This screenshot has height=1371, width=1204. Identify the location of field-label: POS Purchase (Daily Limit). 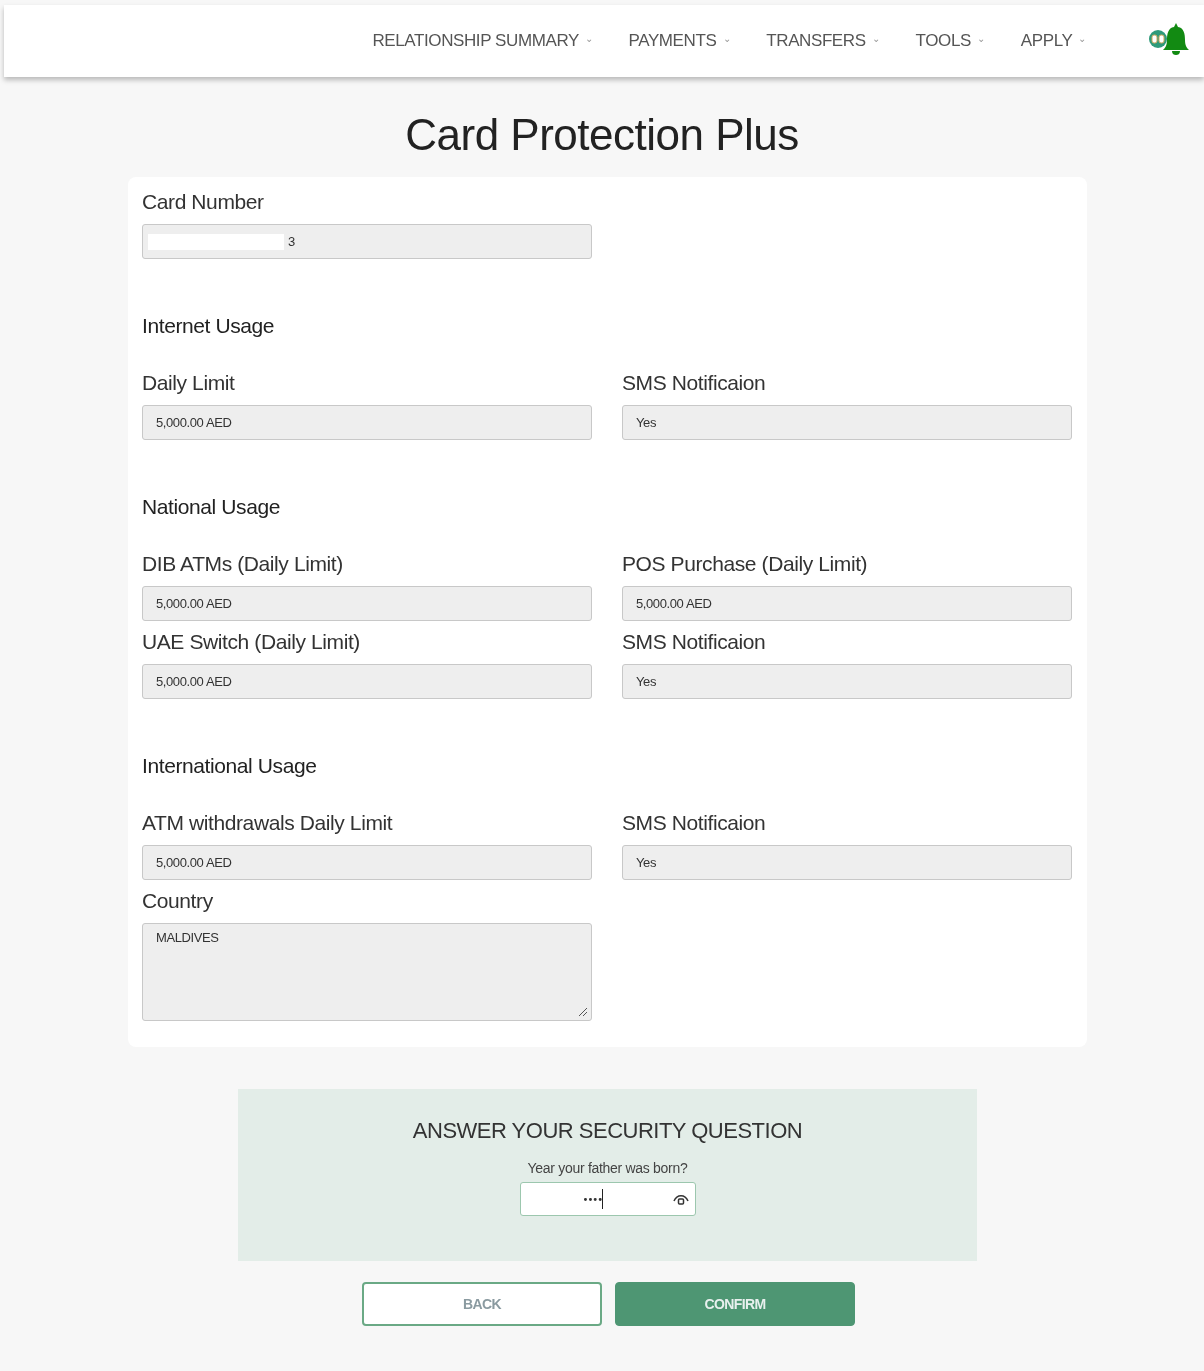
(745, 563).